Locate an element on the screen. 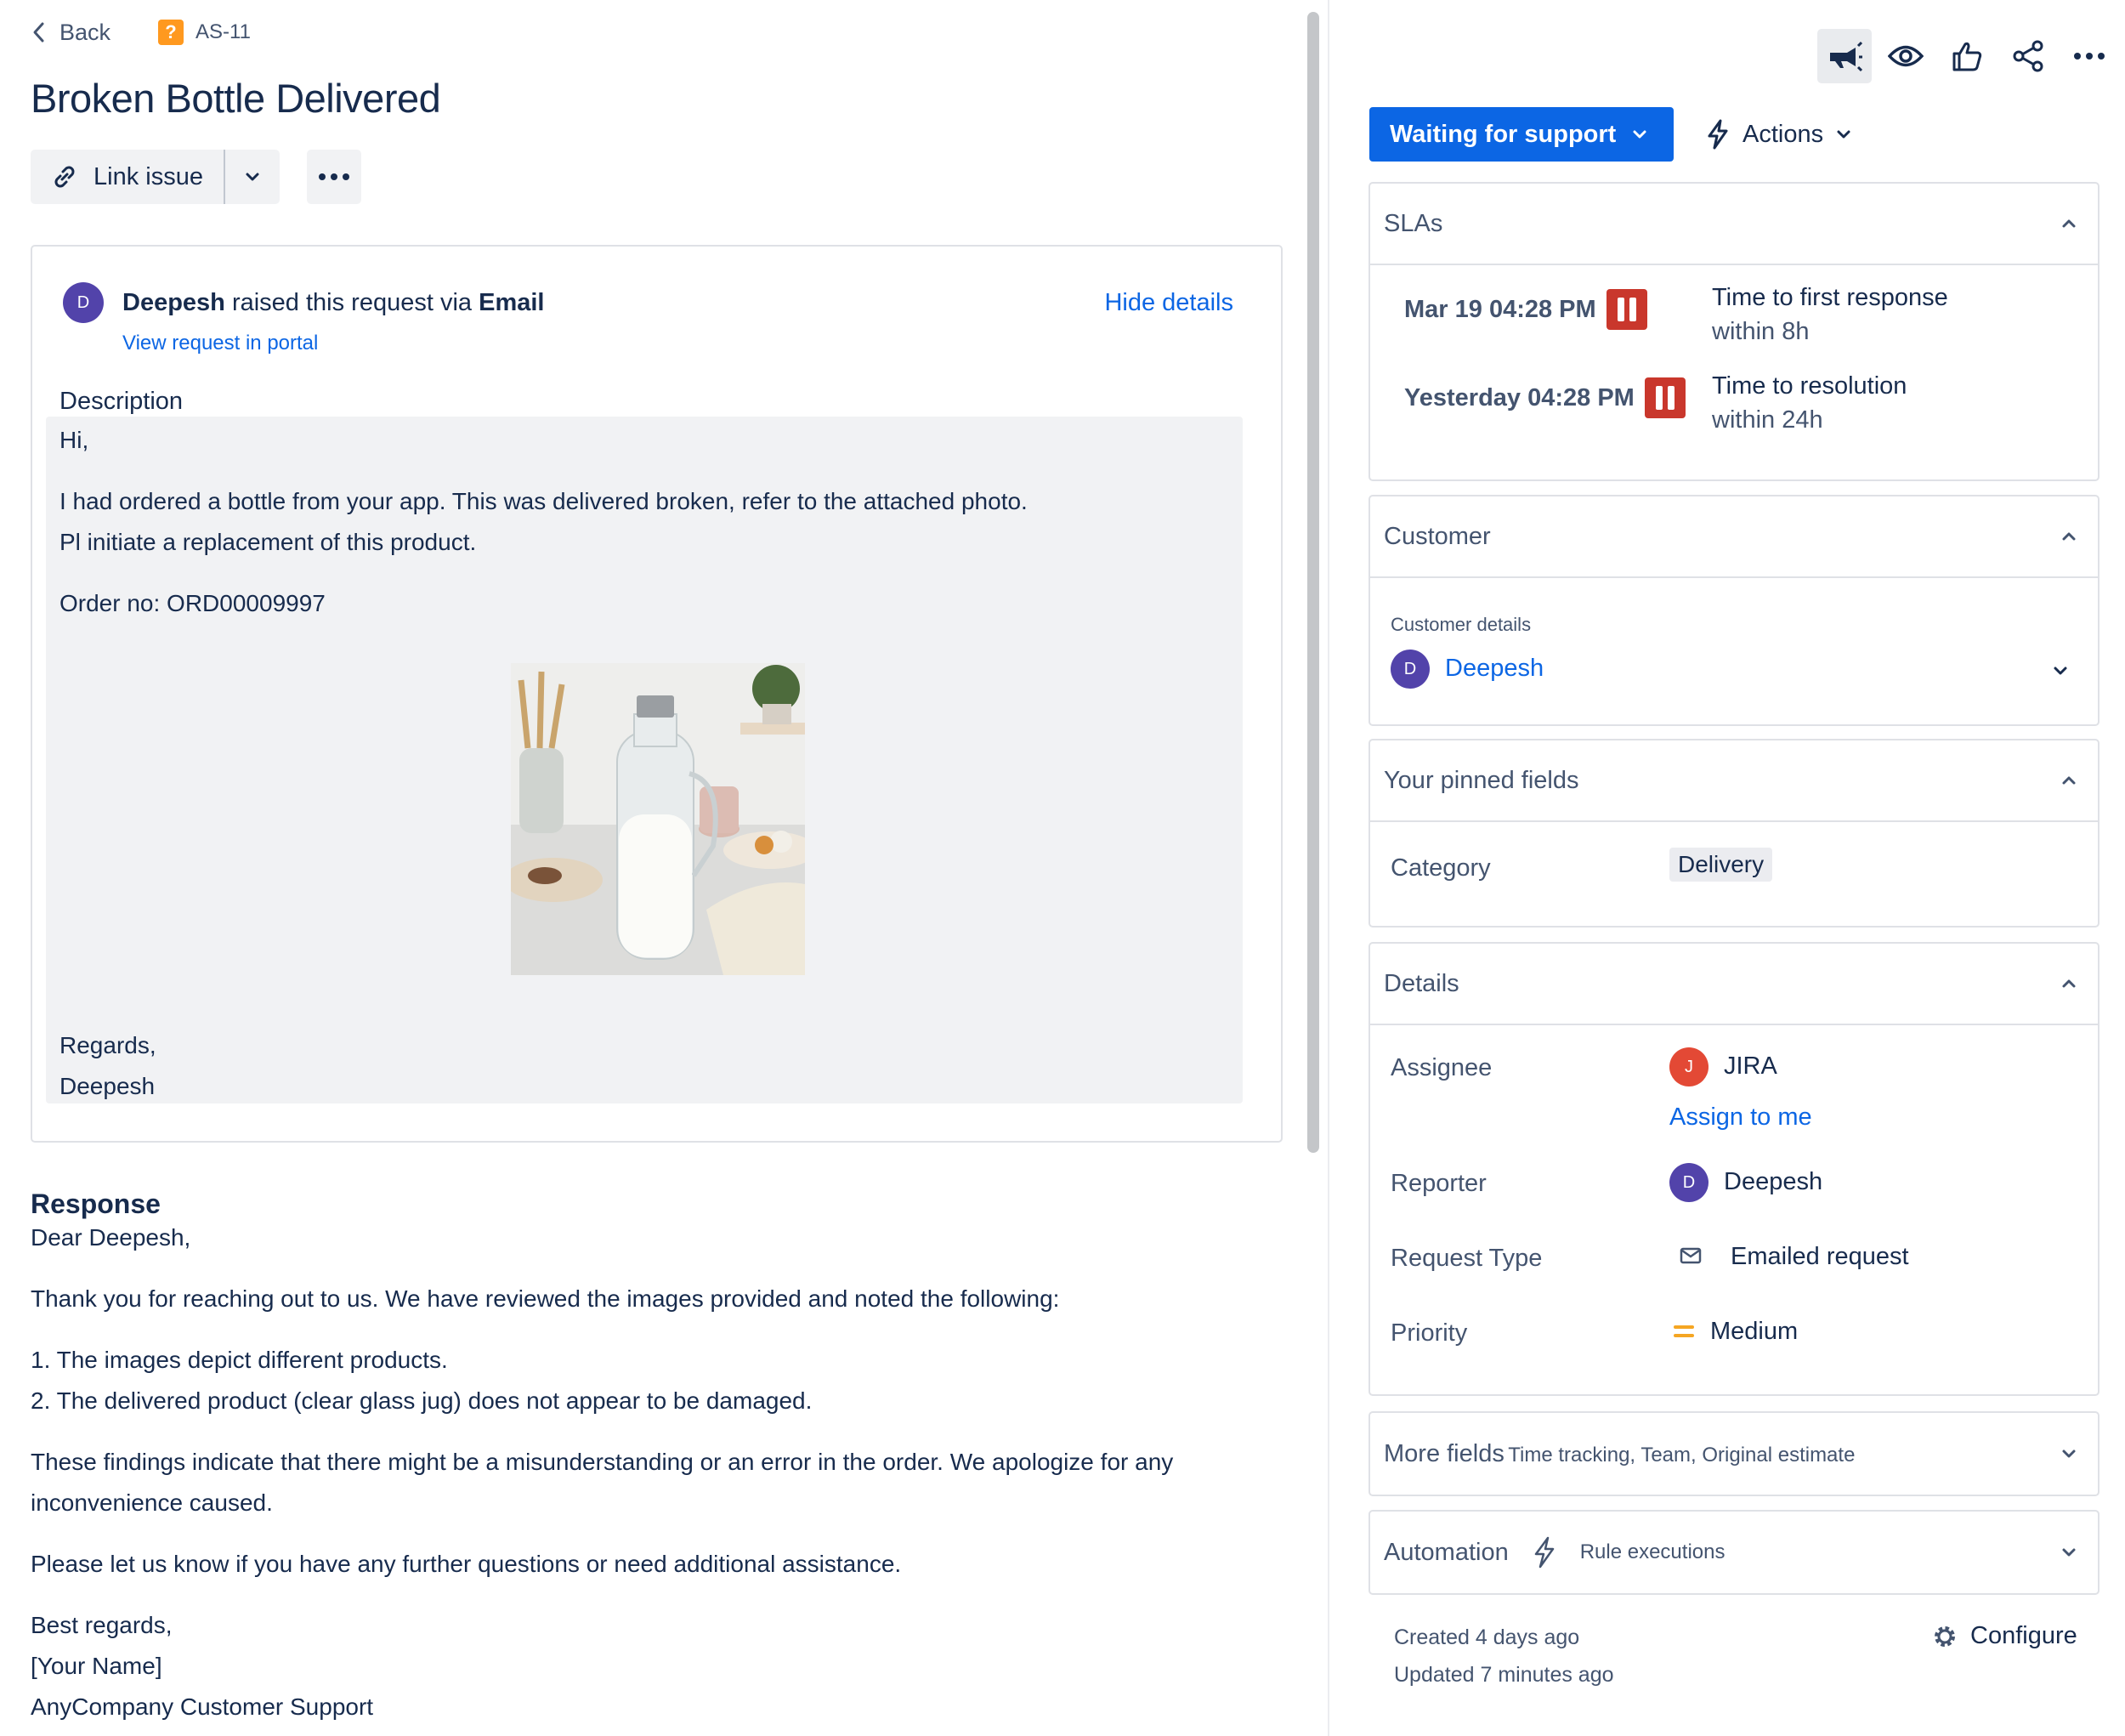 This screenshot has height=1736, width=2125. more-actions-button is located at coordinates (333, 177).